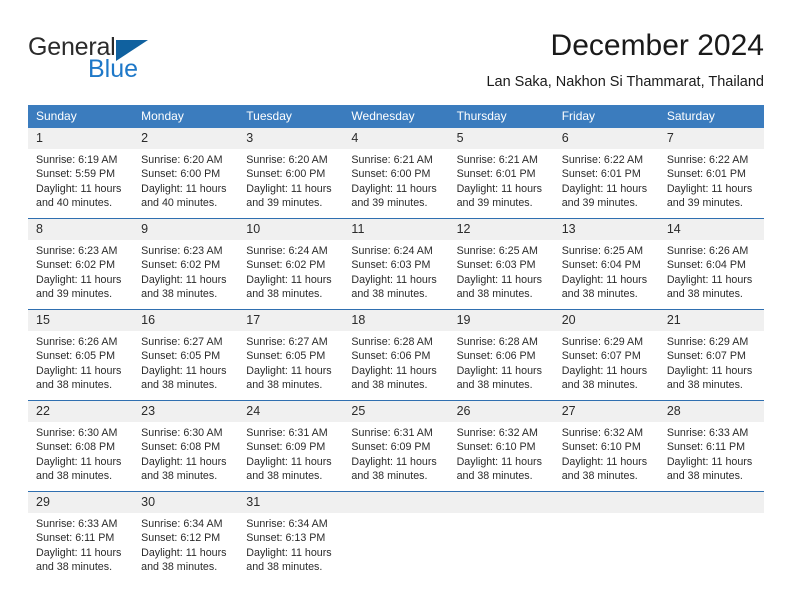 The height and width of the screenshot is (612, 792). Describe the element at coordinates (287, 160) in the screenshot. I see `sunrise-text: Sunrise: 6:20 AM` at that location.